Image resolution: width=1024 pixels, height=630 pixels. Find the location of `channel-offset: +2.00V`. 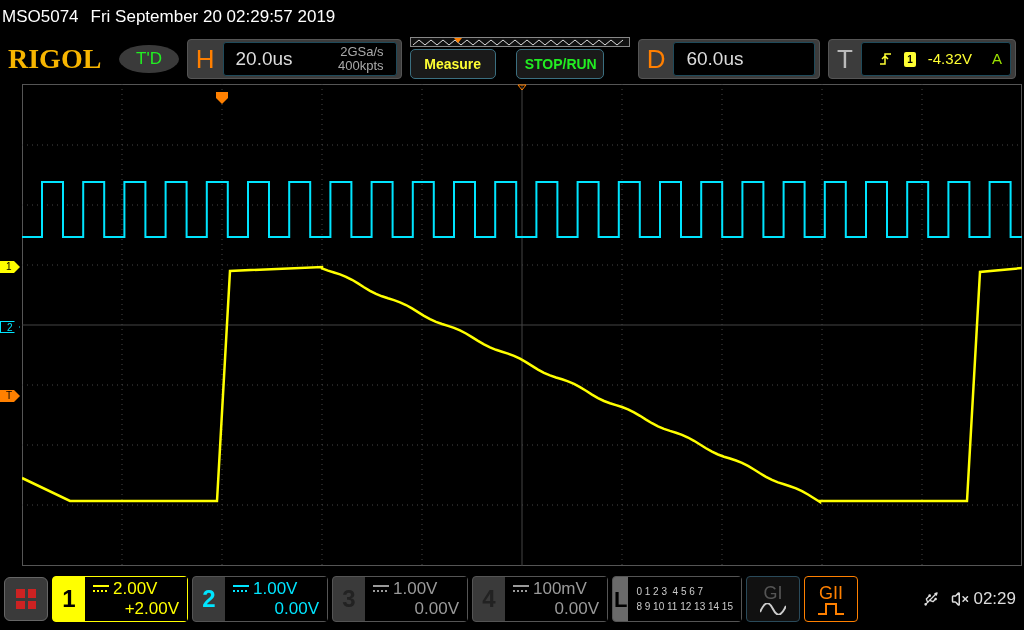

channel-offset: +2.00V is located at coordinates (151, 609).